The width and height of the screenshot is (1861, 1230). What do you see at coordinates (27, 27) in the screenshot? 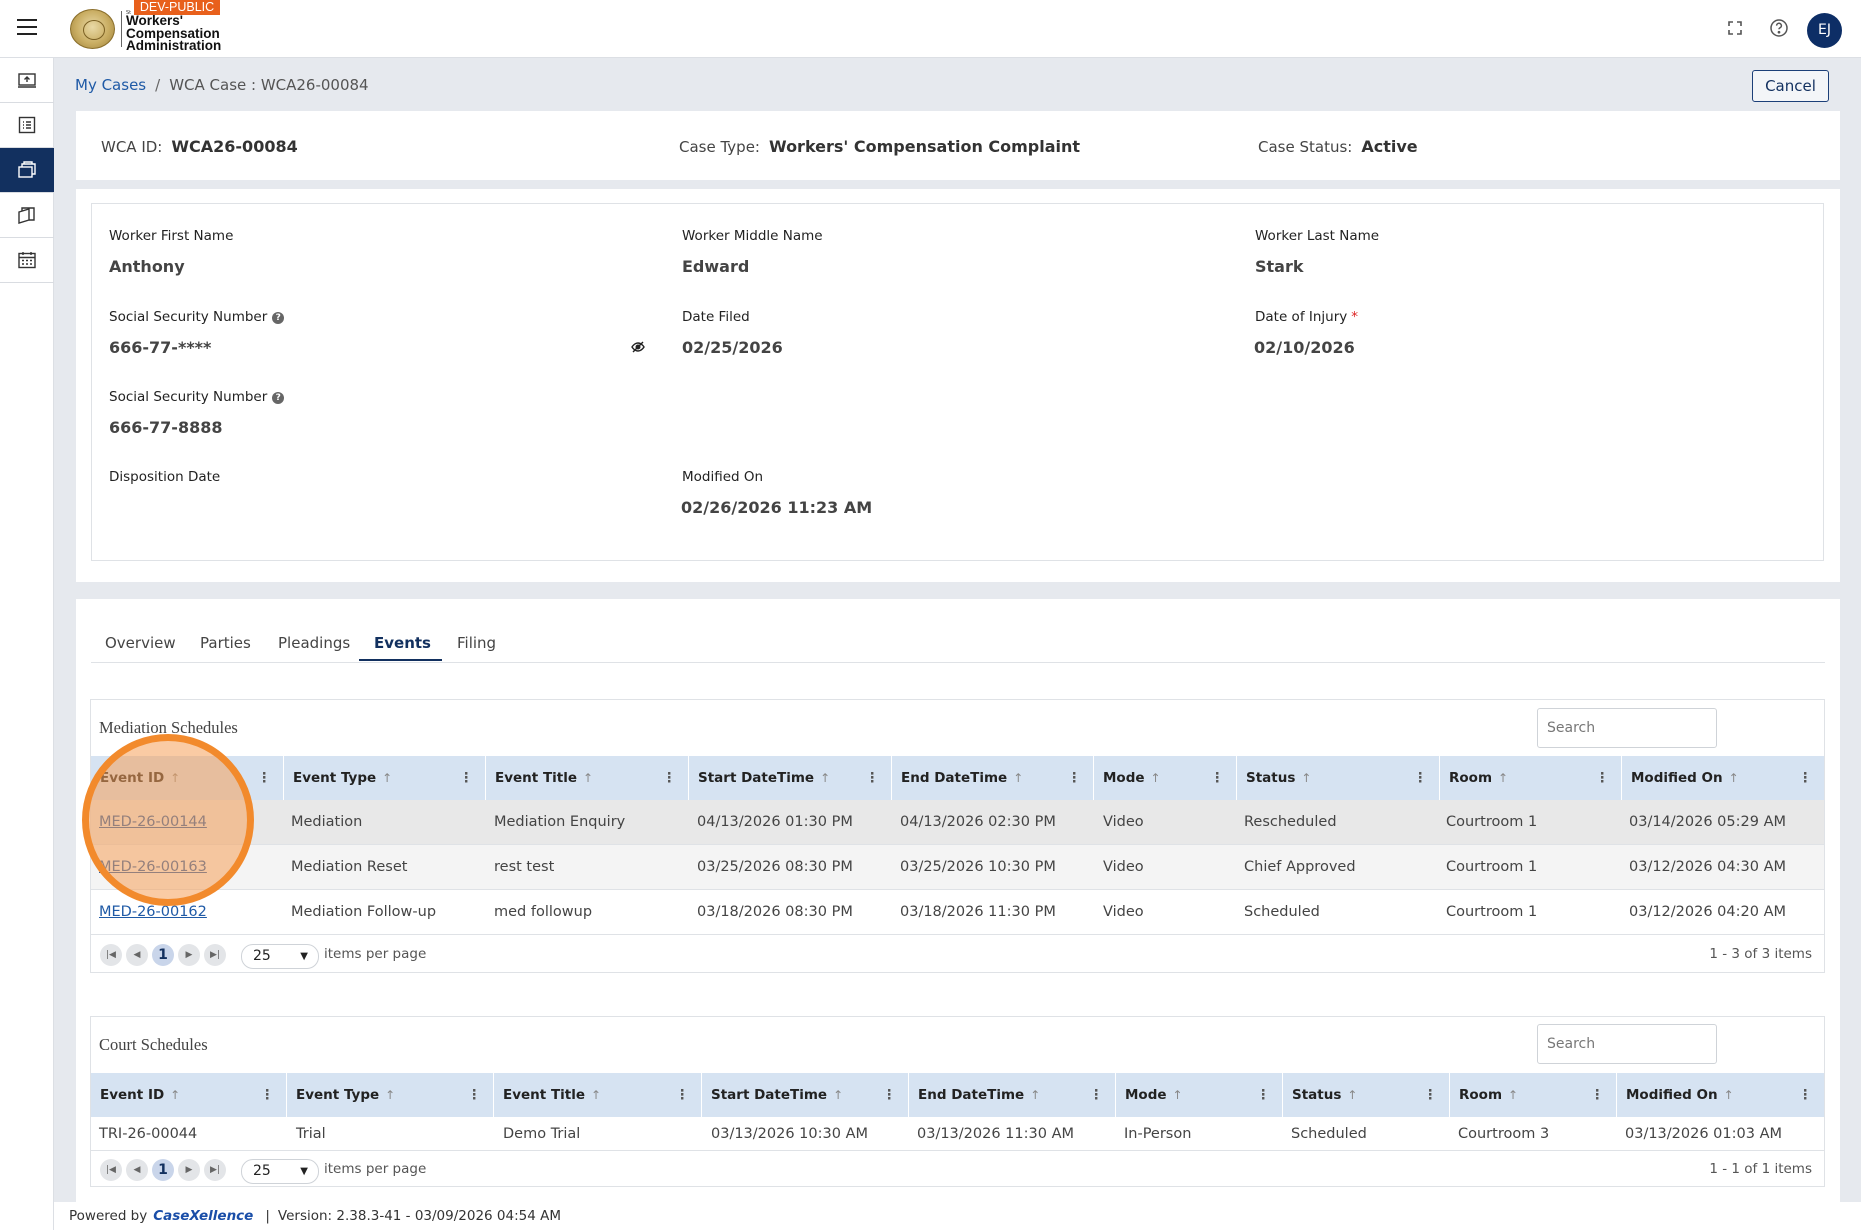
I see `hamburger-menu-icon` at bounding box center [27, 27].